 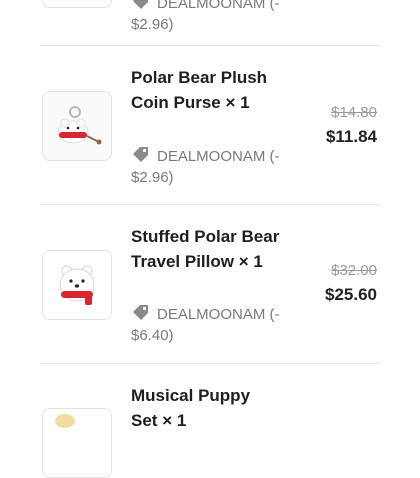 I want to click on sale-price: $11.84, so click(x=351, y=136).